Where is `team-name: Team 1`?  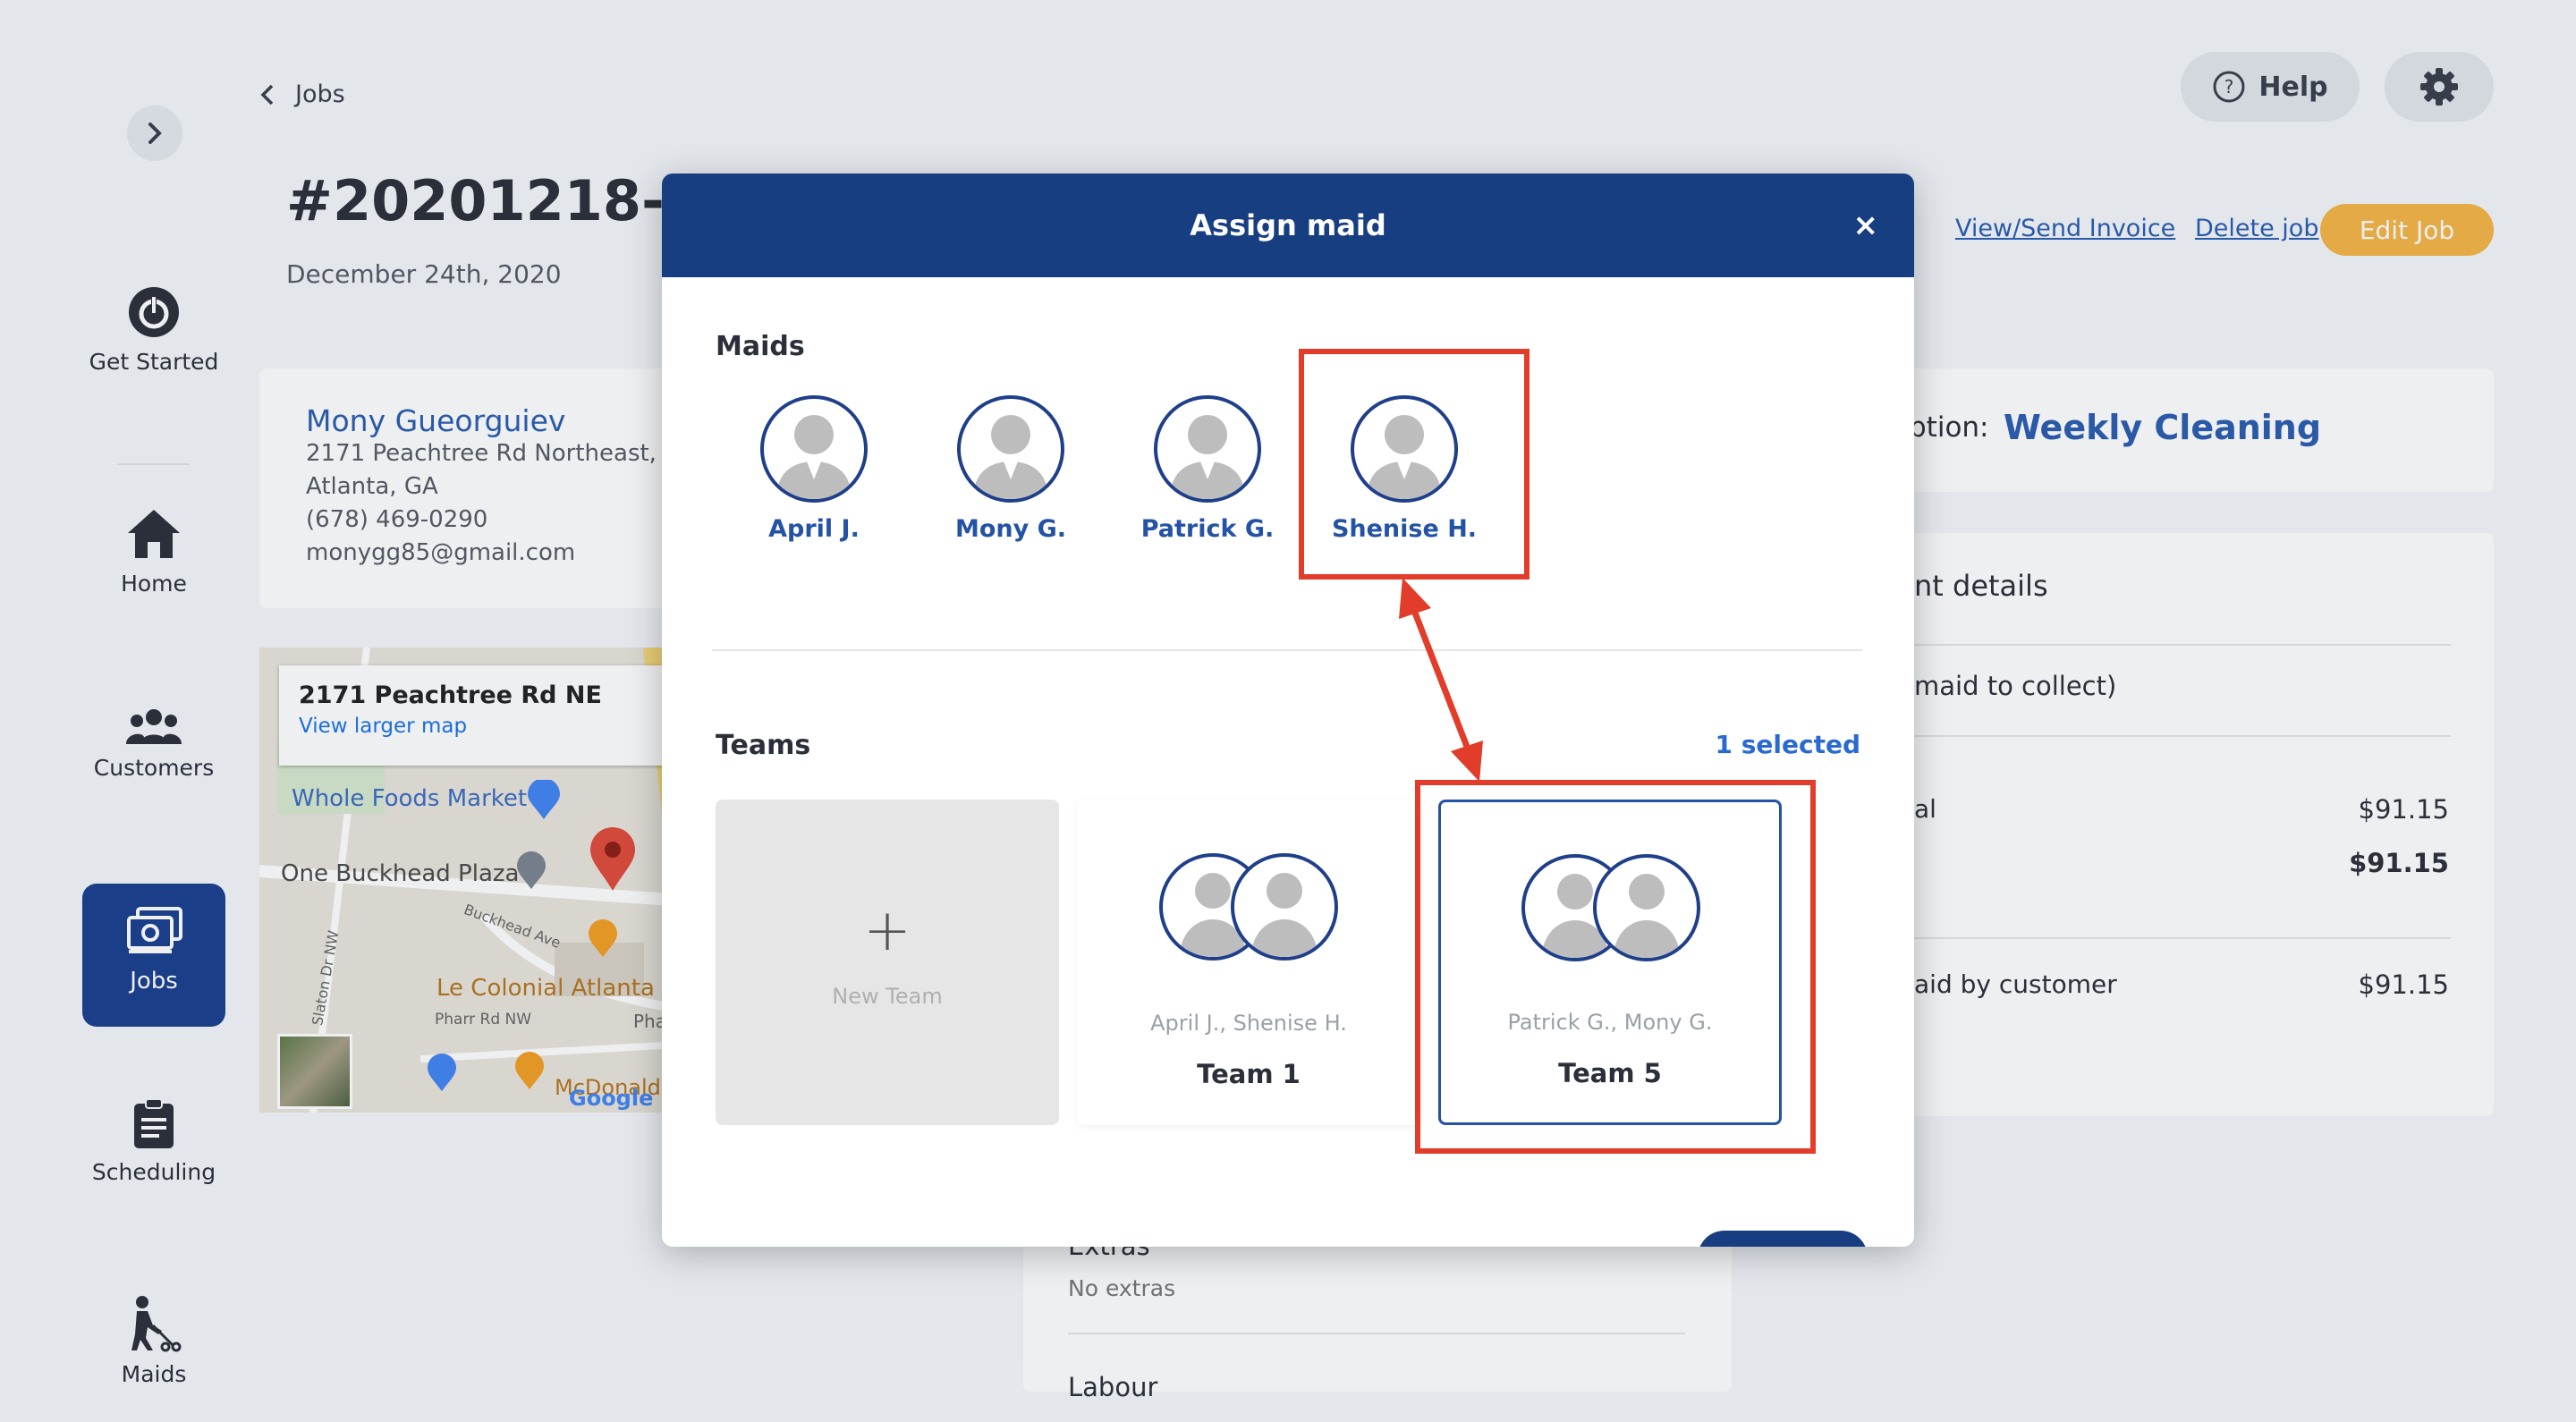
team-name: Team 1 is located at coordinates (1249, 1074).